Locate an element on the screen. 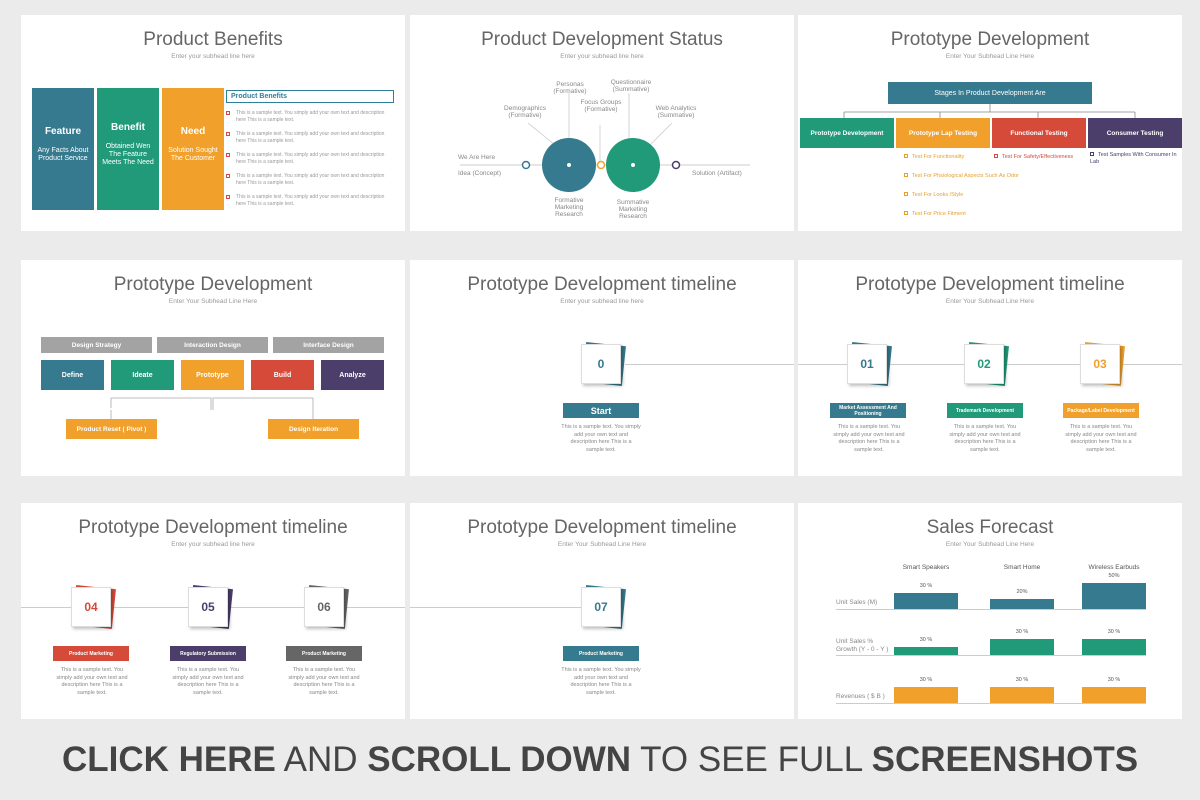 The width and height of the screenshot is (1200, 800). feedback-lines is located at coordinates (212, 408).